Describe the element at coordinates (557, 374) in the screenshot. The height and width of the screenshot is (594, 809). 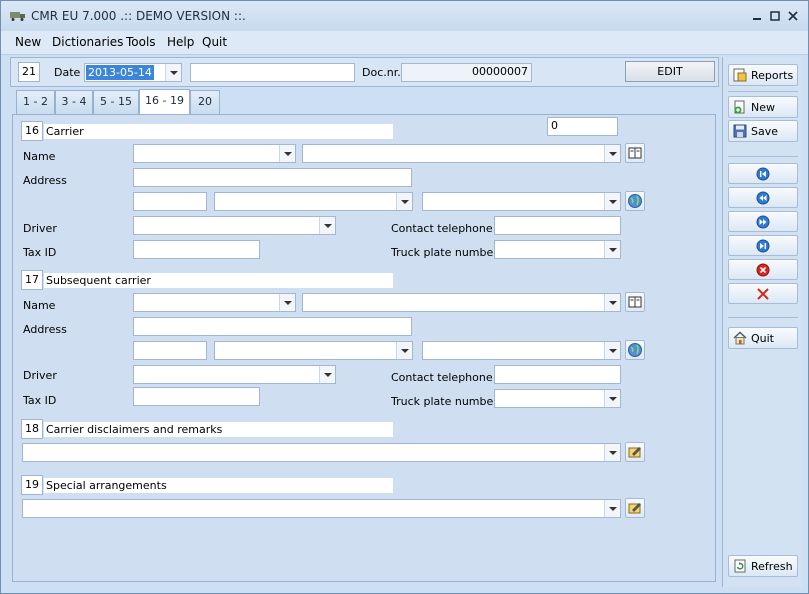
I see `subsequent-contact-field` at that location.